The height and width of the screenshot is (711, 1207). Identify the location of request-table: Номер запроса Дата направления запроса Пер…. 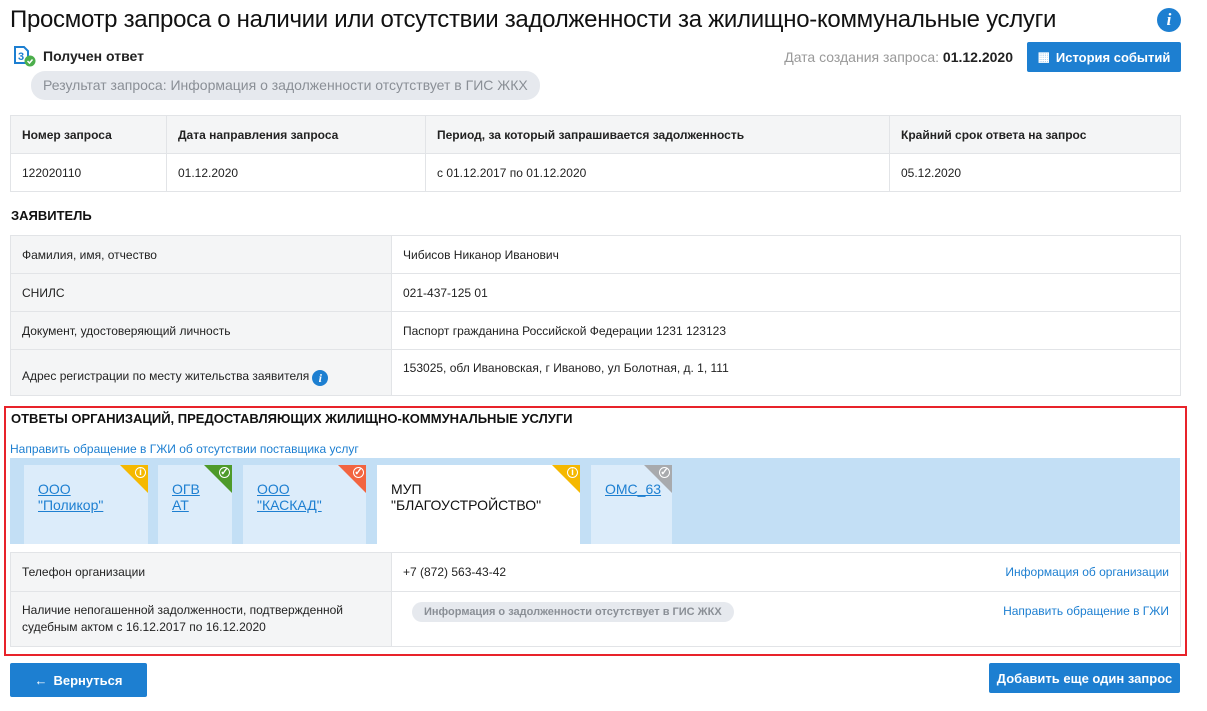
(595, 153).